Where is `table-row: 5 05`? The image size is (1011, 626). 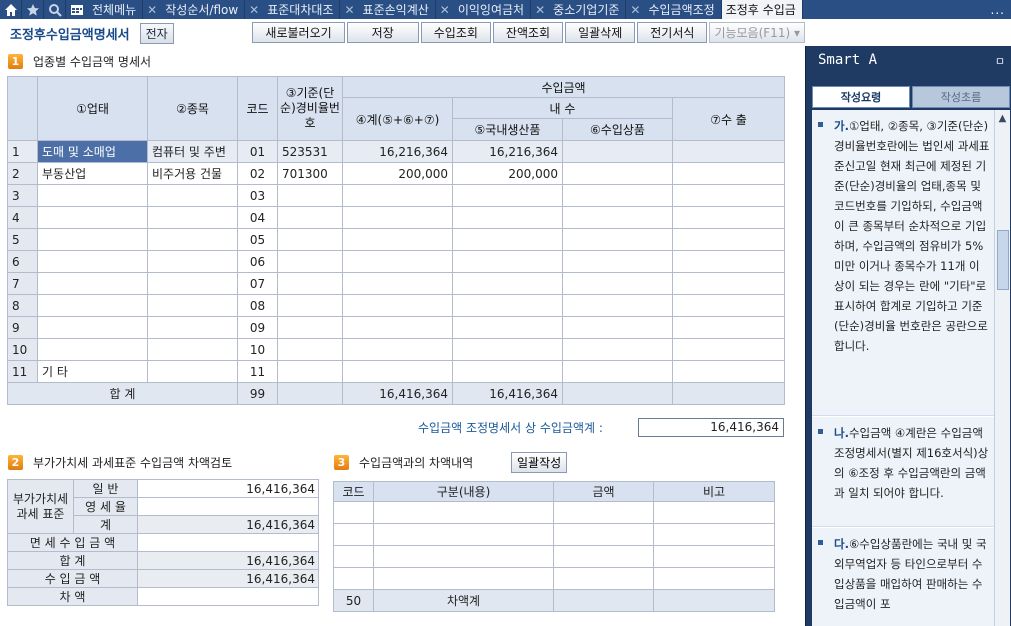
table-row: 5 05 is located at coordinates (396, 239).